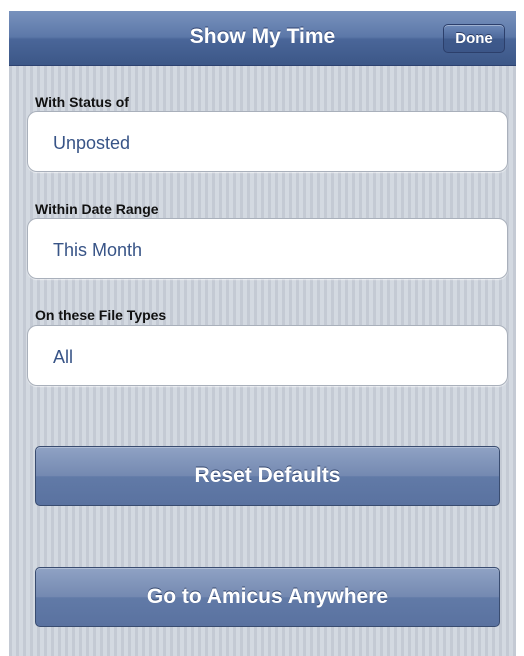 Image resolution: width=524 pixels, height=656 pixels. Describe the element at coordinates (63, 357) in the screenshot. I see `file-types-value: All` at that location.